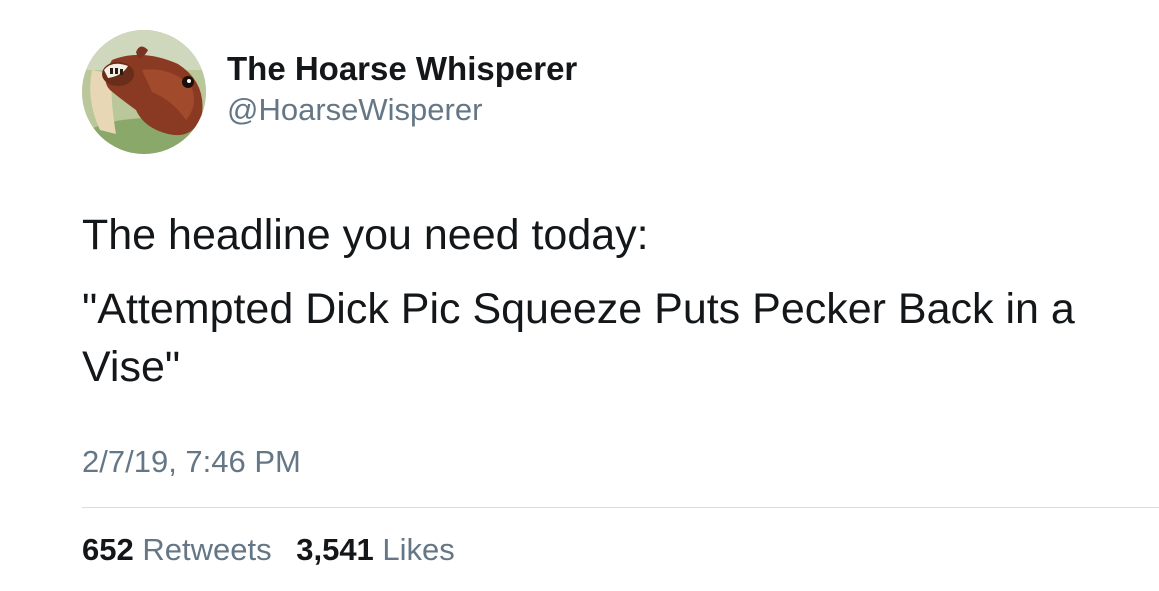 The image size is (1159, 591). What do you see at coordinates (335, 549) in the screenshot?
I see `likes-count: 3,541` at bounding box center [335, 549].